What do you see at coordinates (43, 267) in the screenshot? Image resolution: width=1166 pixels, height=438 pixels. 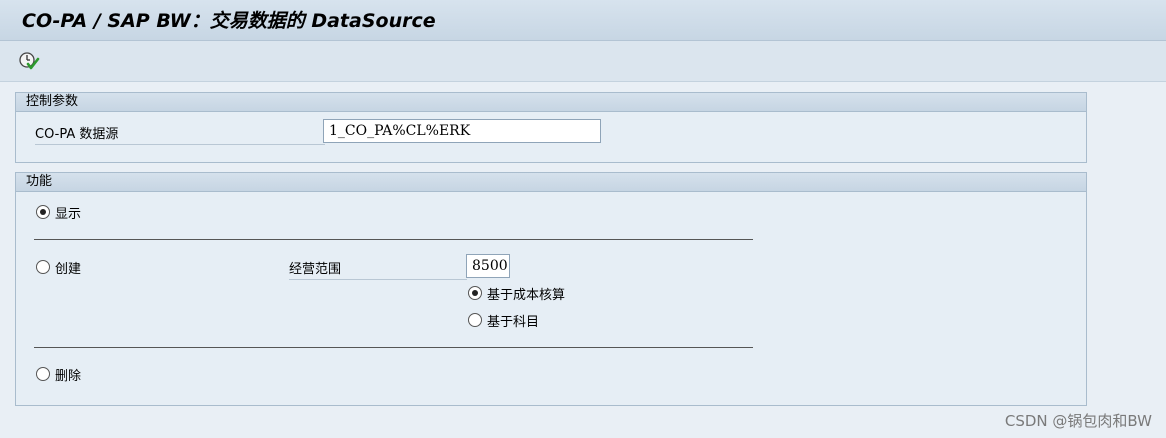 I see `create-radio` at bounding box center [43, 267].